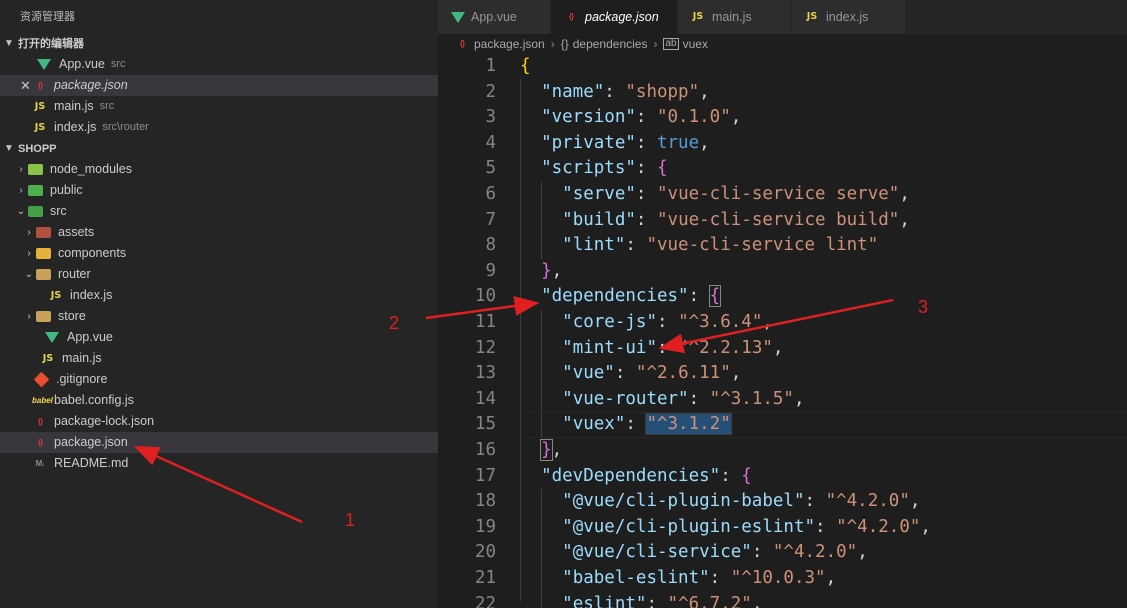 This screenshot has height=608, width=1127. I want to click on breadcrumb-symbol: dependencies, so click(610, 44).